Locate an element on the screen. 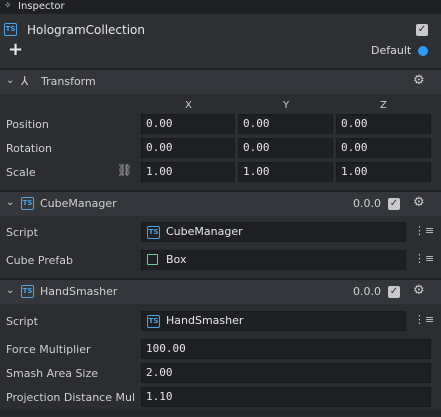 The image size is (441, 417). handsmasher-script-field: TS HandSmasher is located at coordinates (273, 321).